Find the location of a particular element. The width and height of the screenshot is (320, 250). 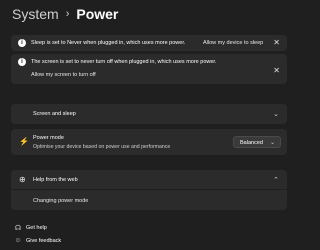

screen-and-sleep-section: Screen and sleep ⌄ is located at coordinates (149, 114).